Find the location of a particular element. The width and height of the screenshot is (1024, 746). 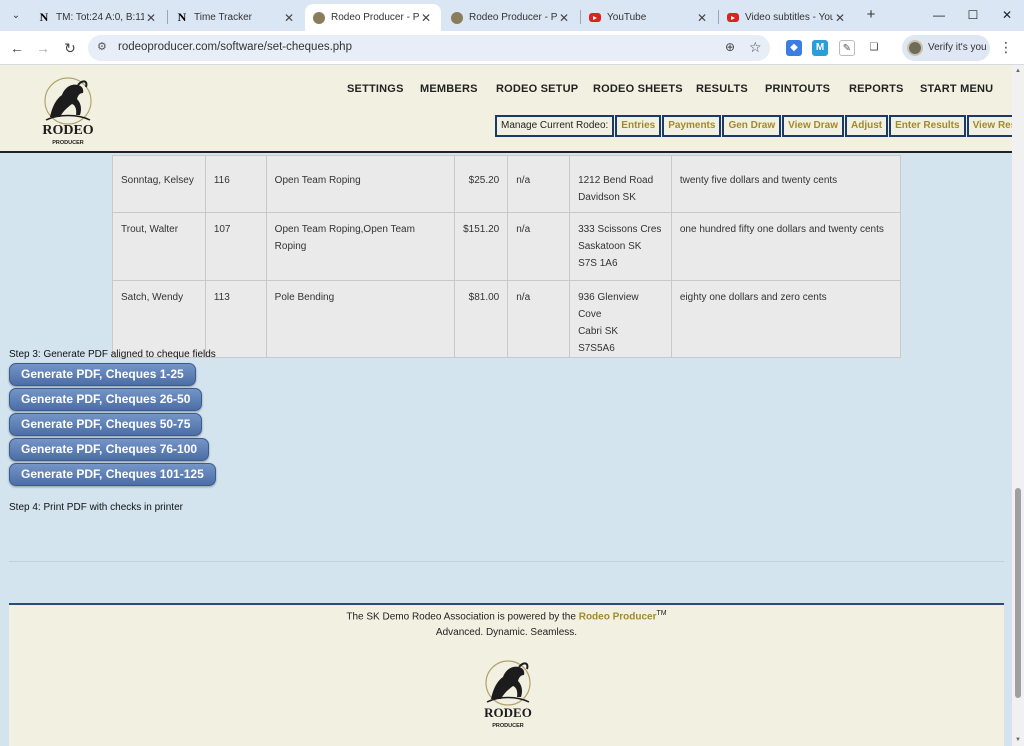

maximize-icon: ☐ is located at coordinates (973, 15).